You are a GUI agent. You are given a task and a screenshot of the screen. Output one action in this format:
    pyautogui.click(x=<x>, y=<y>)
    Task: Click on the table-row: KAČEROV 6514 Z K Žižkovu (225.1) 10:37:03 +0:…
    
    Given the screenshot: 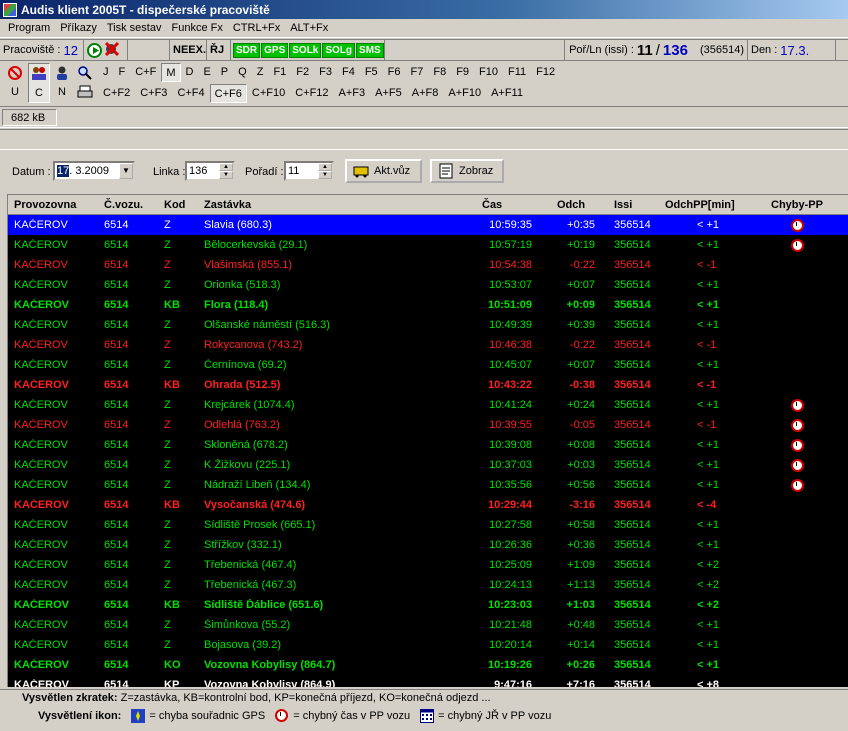 What is the action you would take?
    pyautogui.click(x=428, y=465)
    